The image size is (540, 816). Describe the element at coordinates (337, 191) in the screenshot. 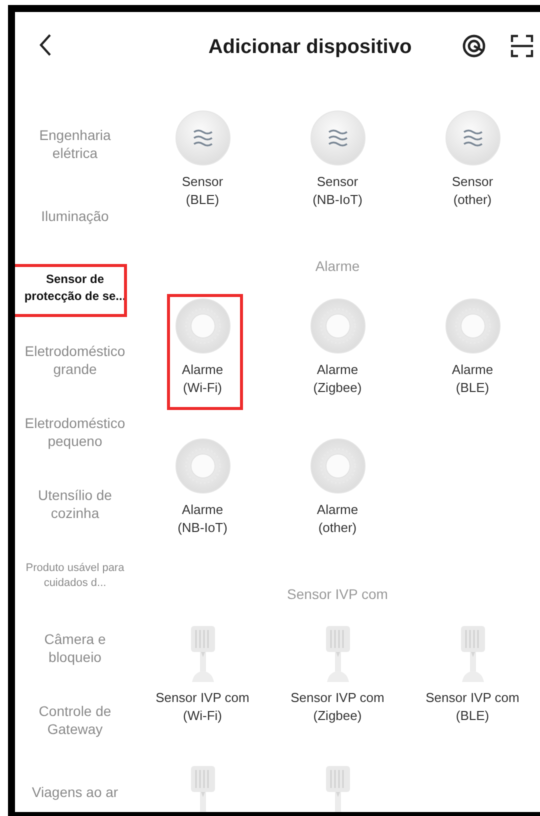

I see `device-label: Sensor (NB-IoT)` at that location.